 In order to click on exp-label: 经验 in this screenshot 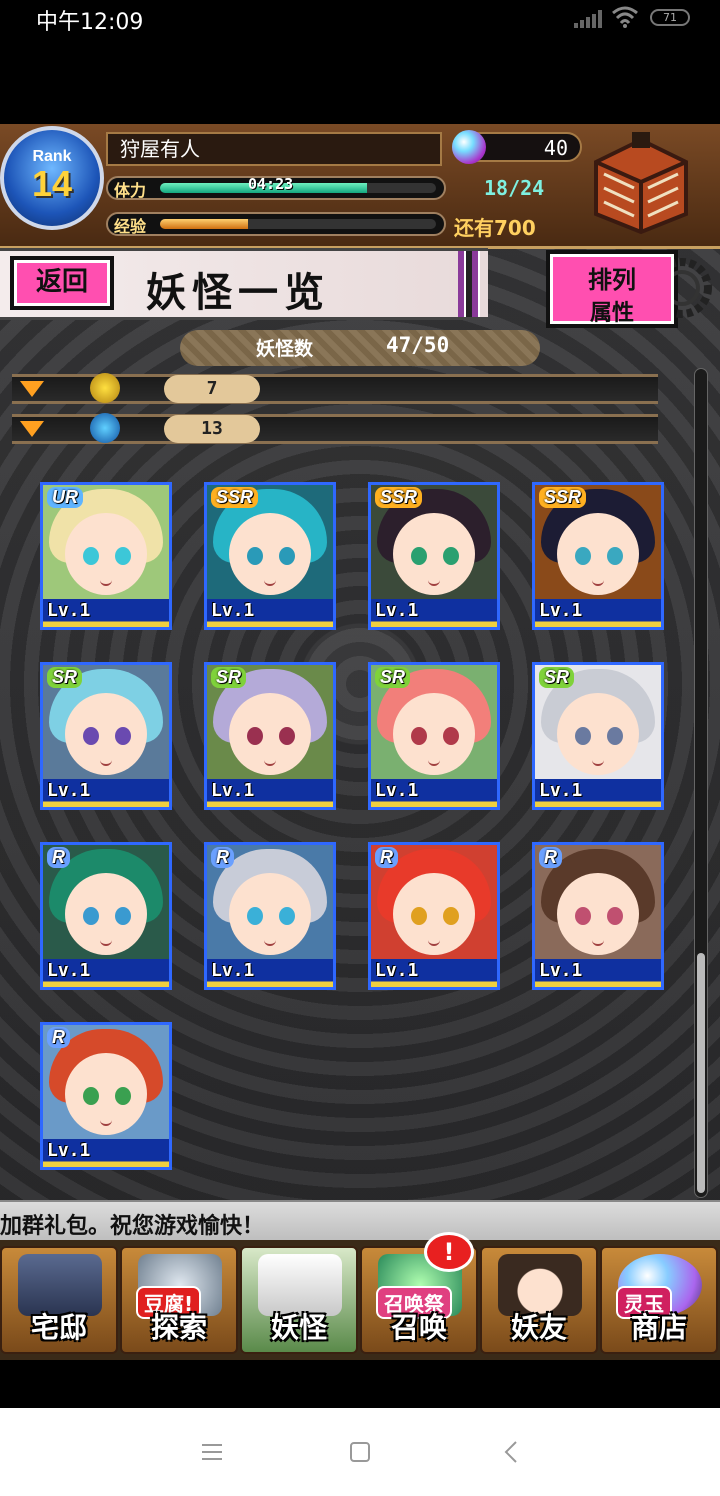, I will do `click(130, 226)`.